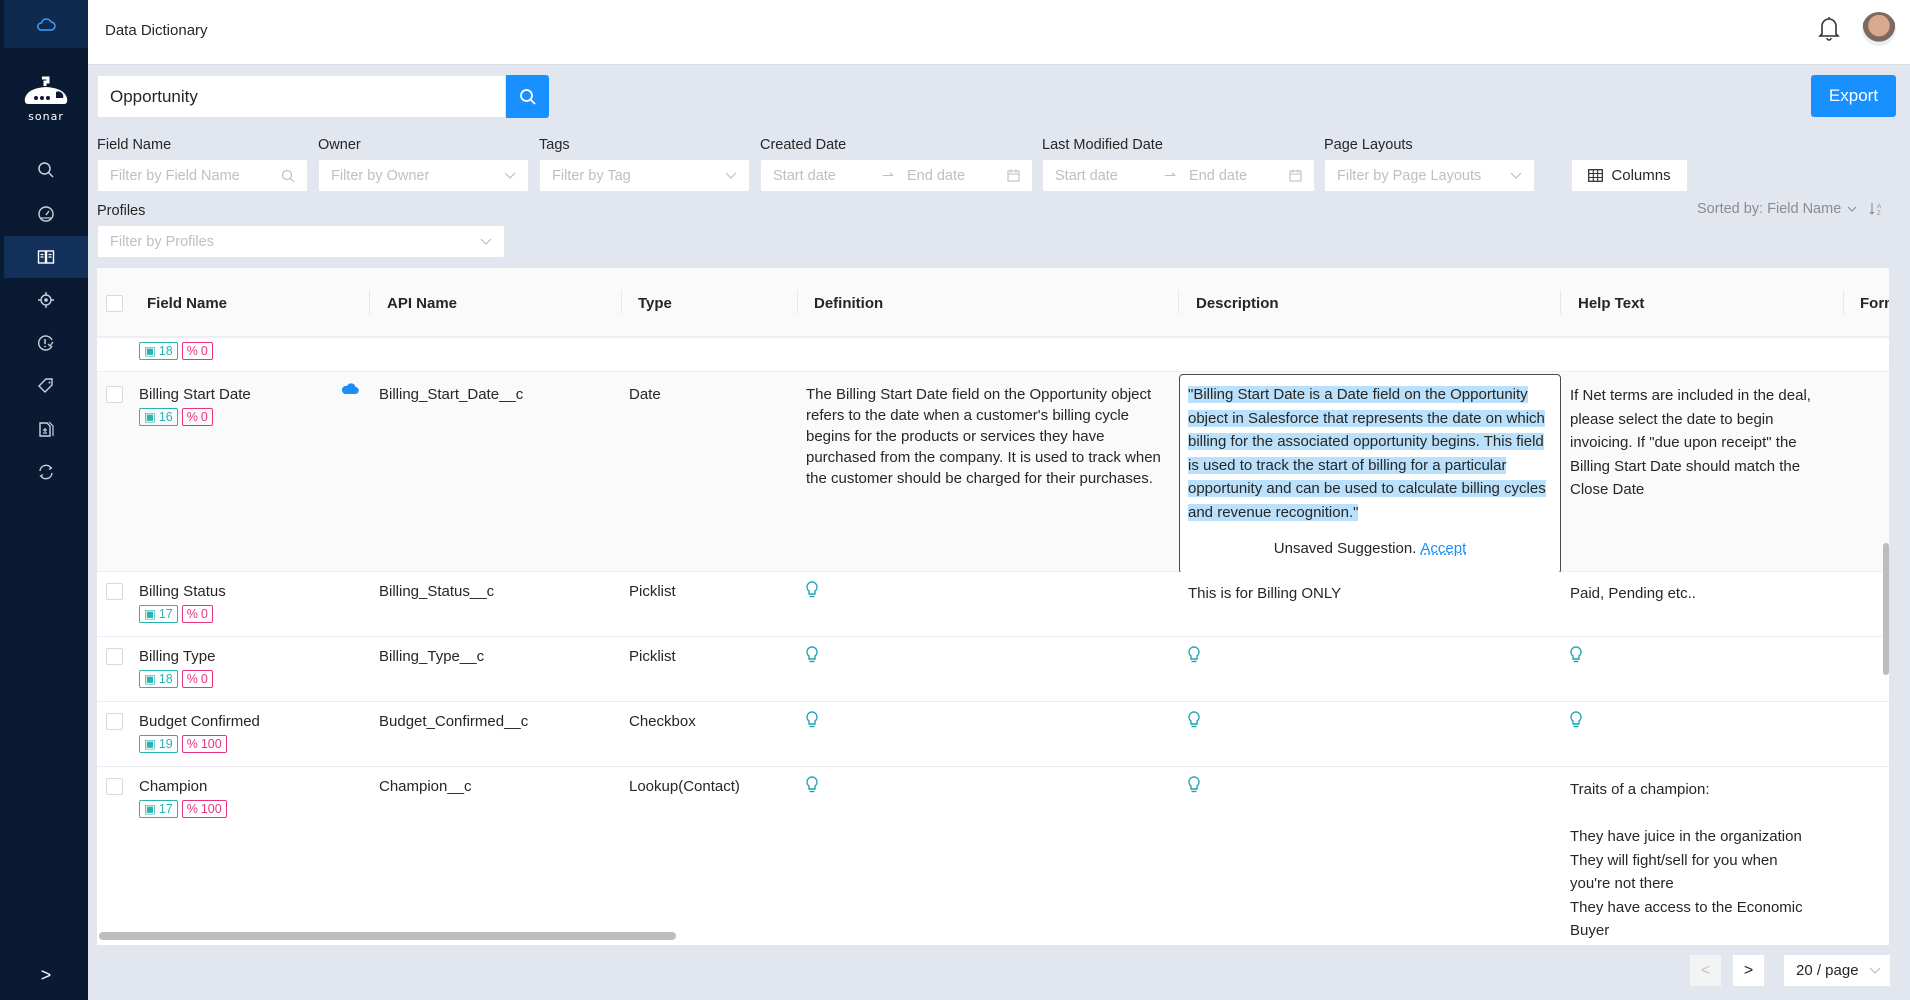  What do you see at coordinates (1596, 175) in the screenshot?
I see `table-icon` at bounding box center [1596, 175].